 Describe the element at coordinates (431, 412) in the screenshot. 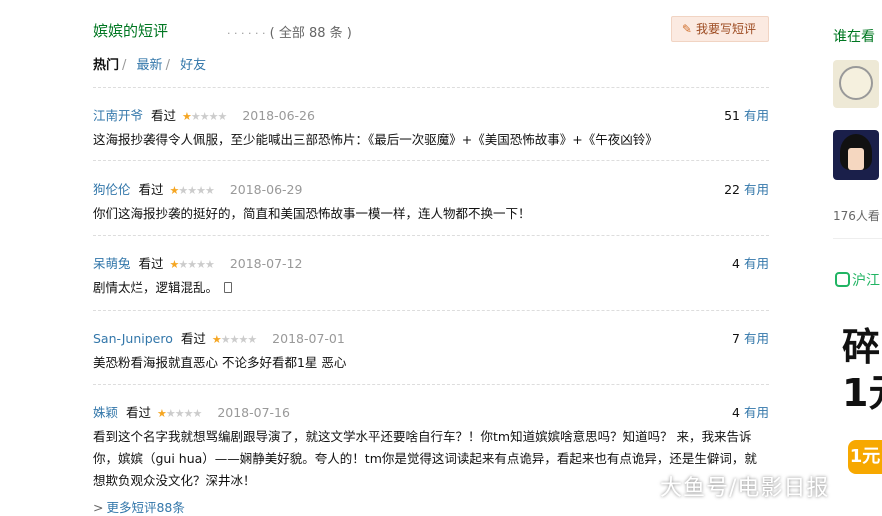

I see `comment-meta: 姝颖 看过 ★★★★★ 2018-07-16 4 有用` at that location.